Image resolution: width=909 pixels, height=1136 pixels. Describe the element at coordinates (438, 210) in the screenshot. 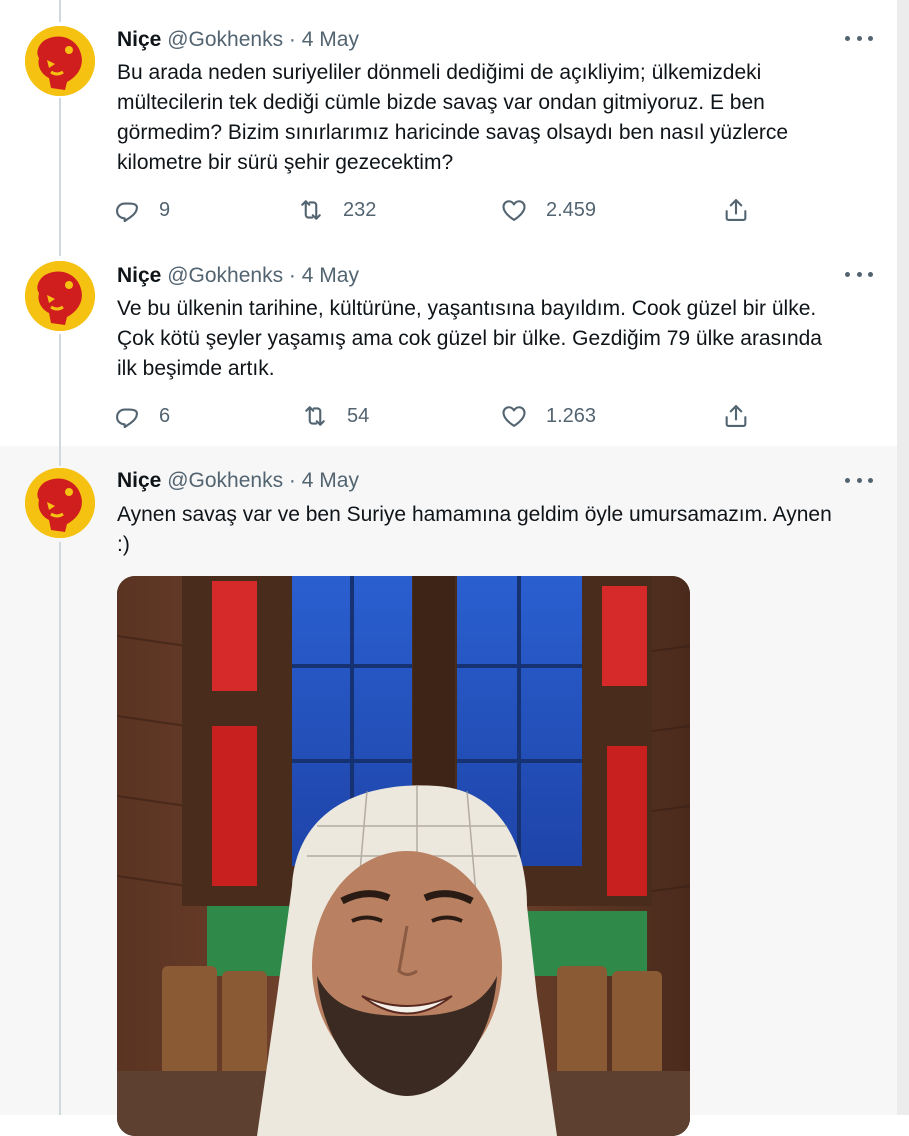

I see `tweet-actions: 9 232 2.459` at that location.